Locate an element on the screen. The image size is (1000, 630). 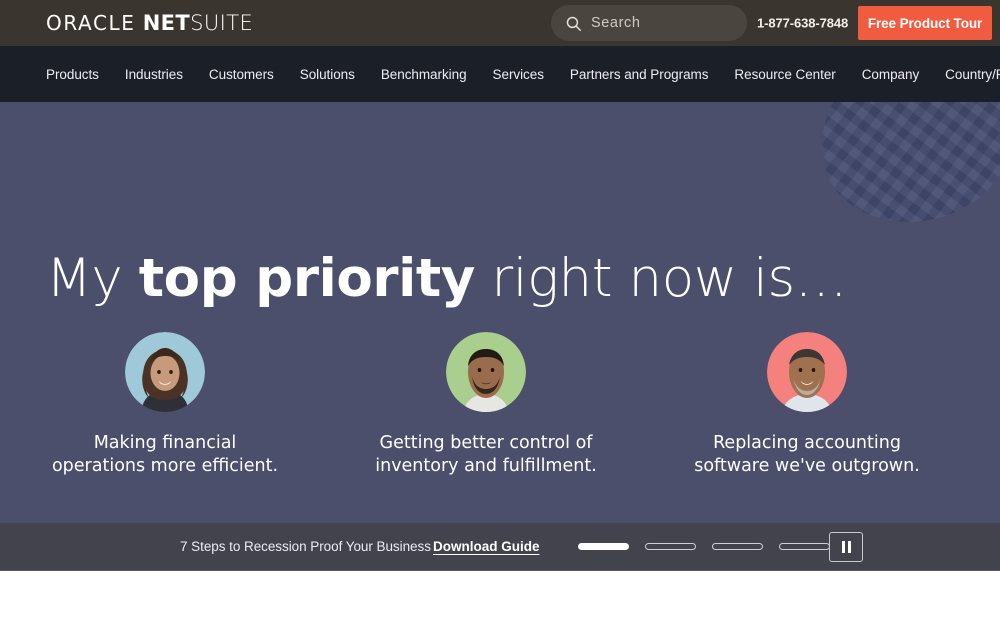
promo-text: 7 Steps to Recession Proof Your Business is located at coordinates (305, 546).